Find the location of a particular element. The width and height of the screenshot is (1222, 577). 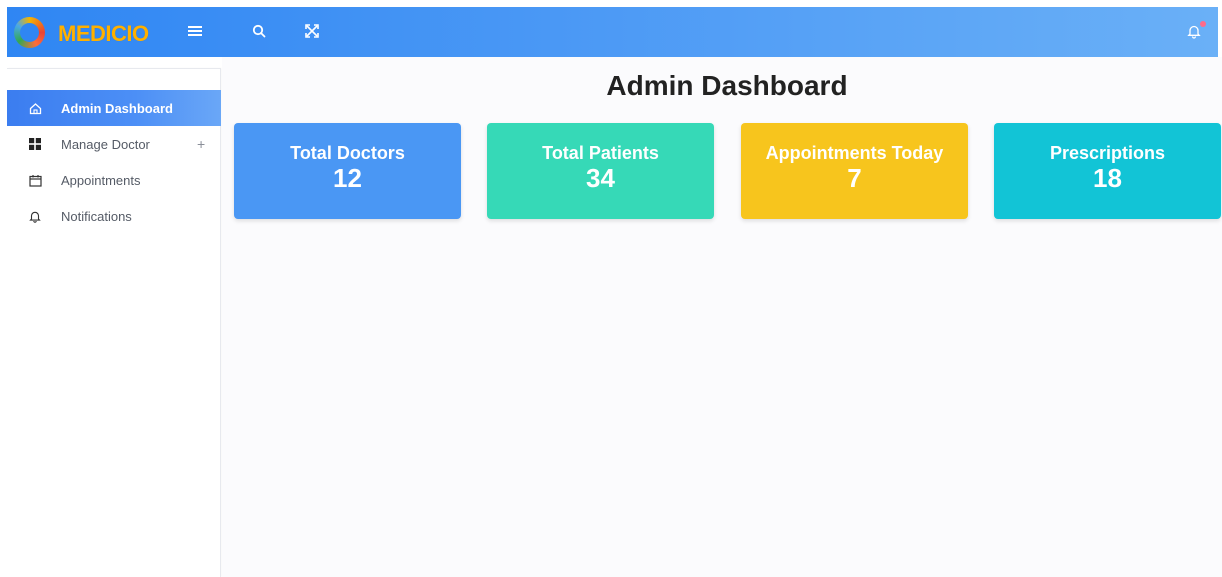

fullscreen-icon is located at coordinates (312, 31).